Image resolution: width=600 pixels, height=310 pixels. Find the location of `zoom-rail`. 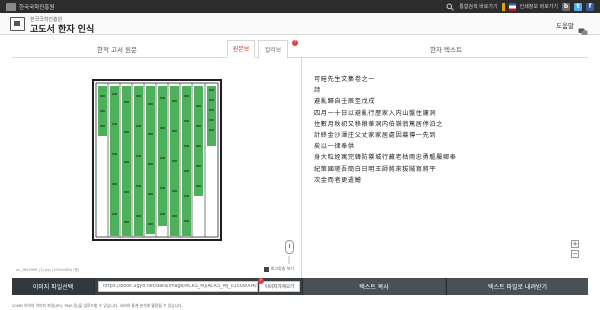

zoom-rail is located at coordinates (289, 260).